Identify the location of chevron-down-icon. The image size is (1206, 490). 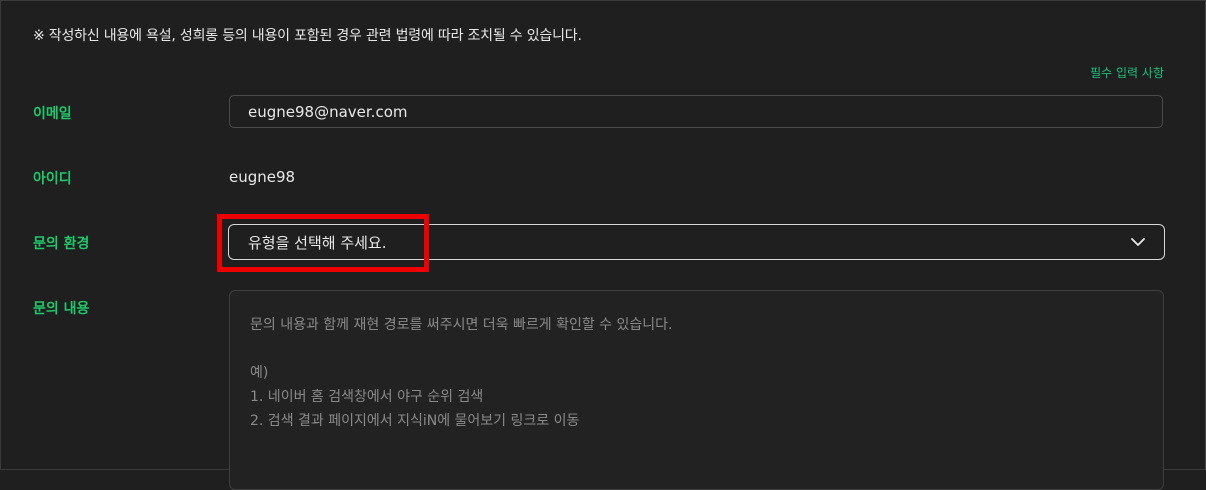
(1138, 242).